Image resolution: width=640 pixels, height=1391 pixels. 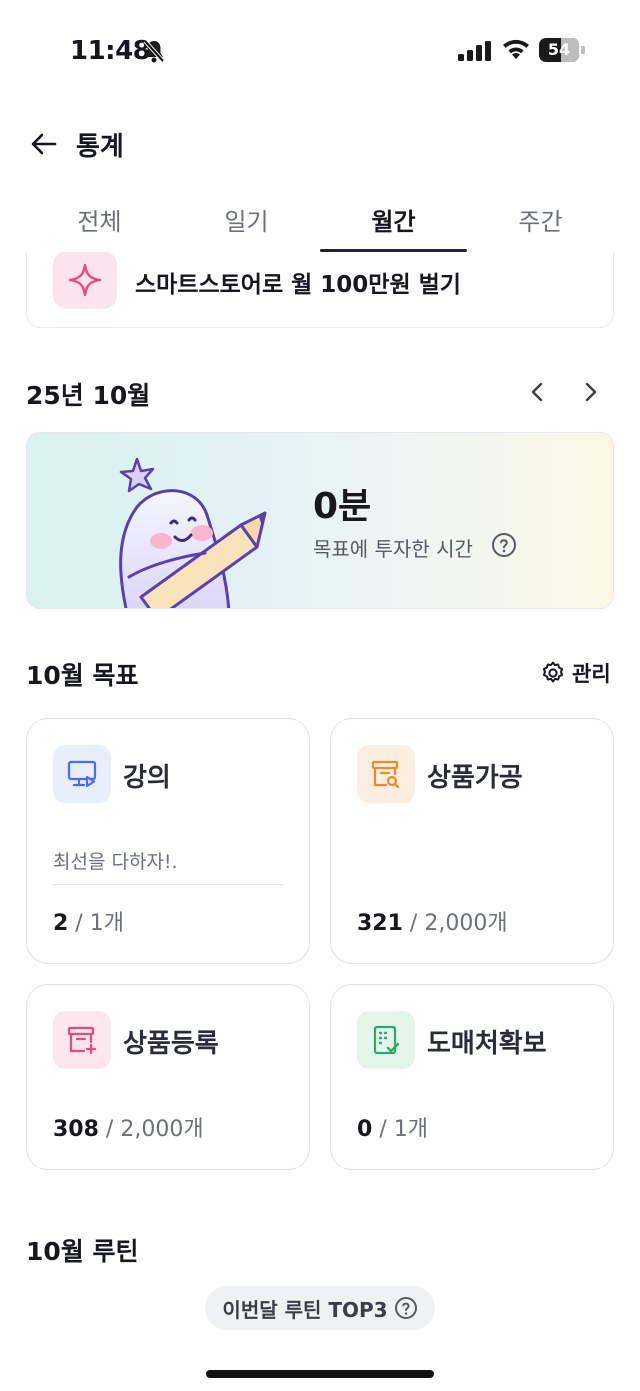 I want to click on progress-current: 2, so click(x=61, y=923).